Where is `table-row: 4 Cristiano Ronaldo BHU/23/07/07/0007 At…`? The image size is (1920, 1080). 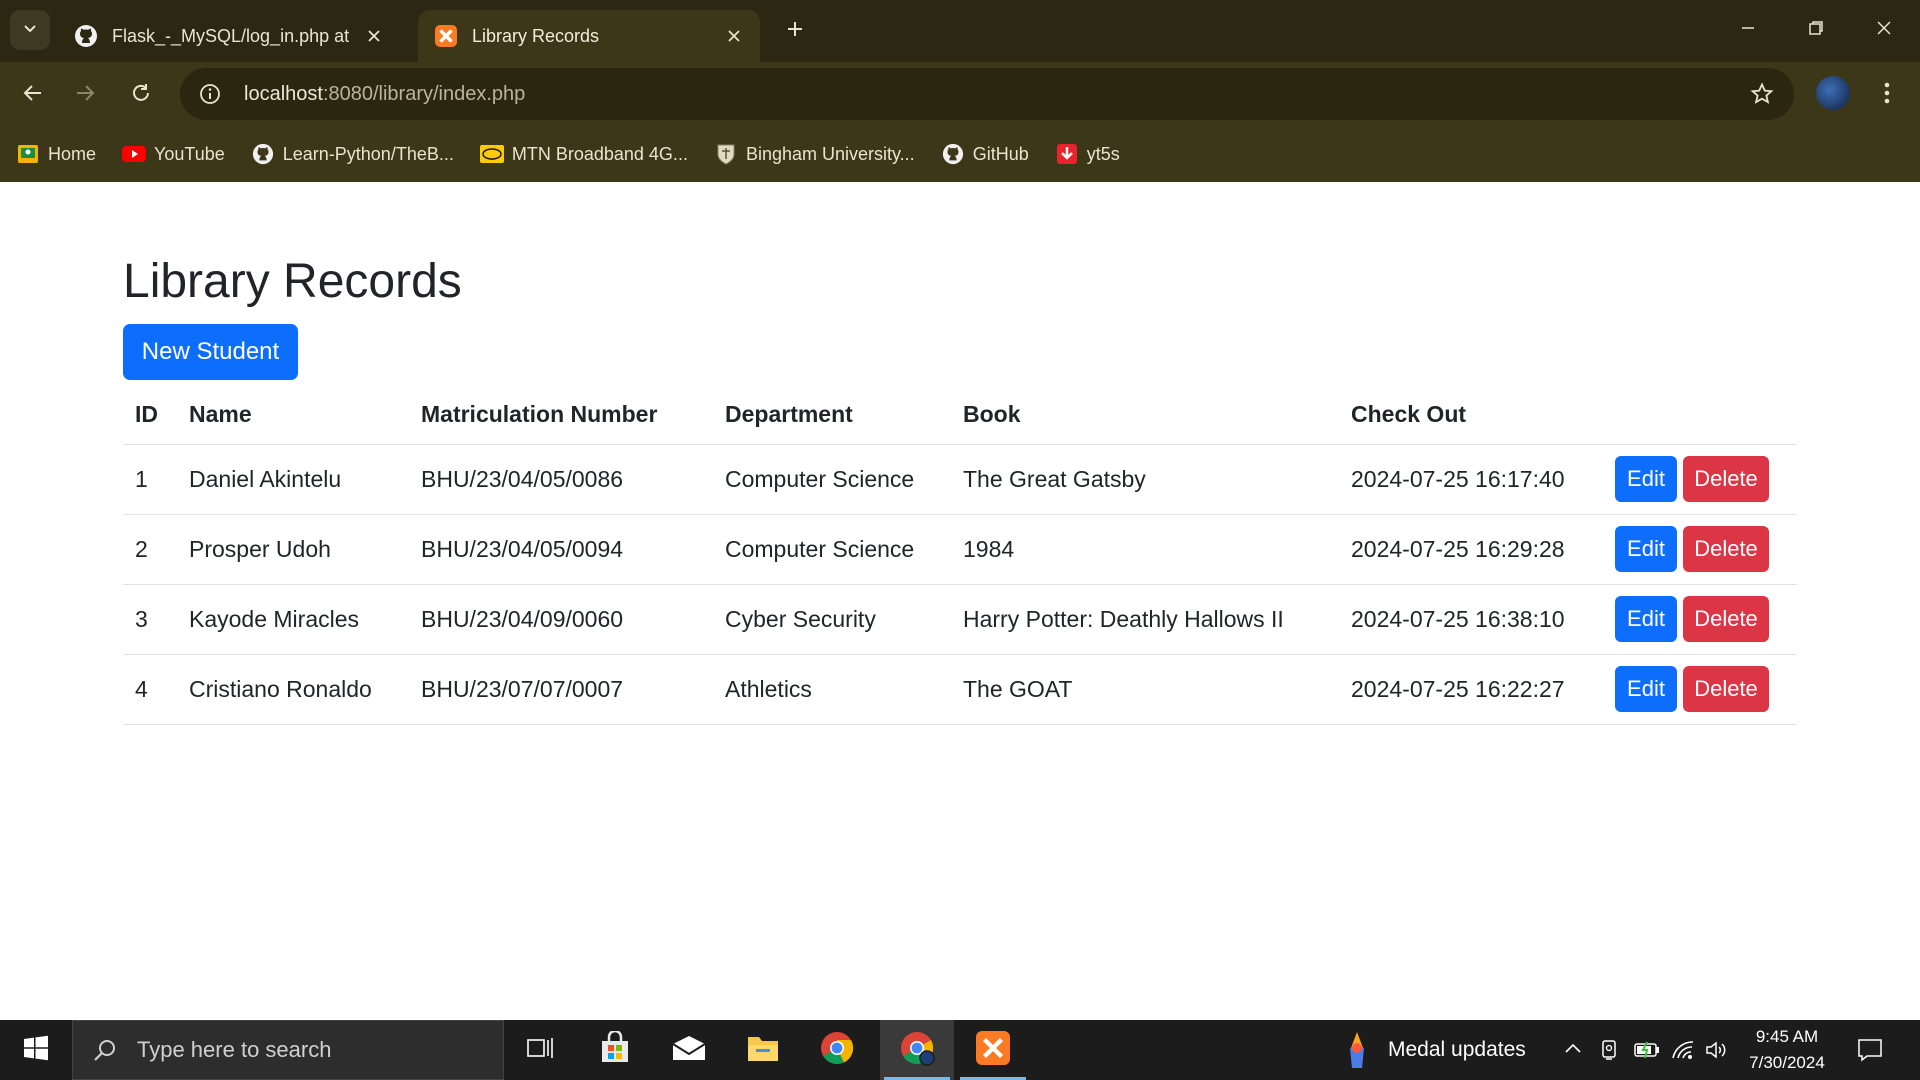 table-row: 4 Cristiano Ronaldo BHU/23/07/07/0007 At… is located at coordinates (960, 689).